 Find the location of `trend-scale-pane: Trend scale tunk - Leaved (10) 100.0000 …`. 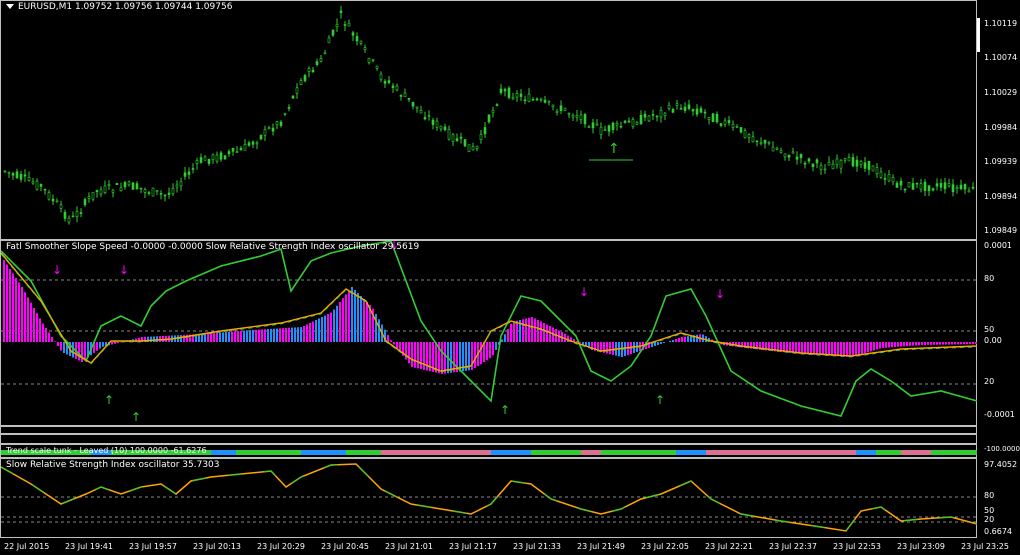

trend-scale-pane: Trend scale tunk - Leaved (10) 100.0000 … is located at coordinates (488, 451).